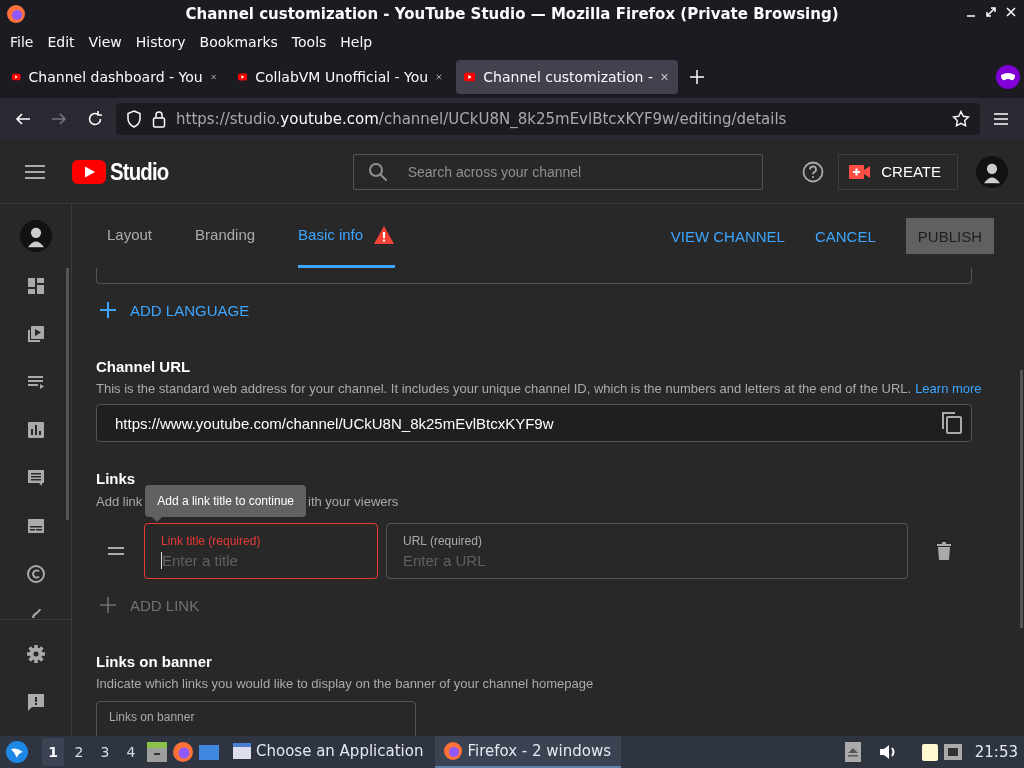 Image resolution: width=1024 pixels, height=768 pixels. Describe the element at coordinates (439, 77) in the screenshot. I see `close-icon` at that location.